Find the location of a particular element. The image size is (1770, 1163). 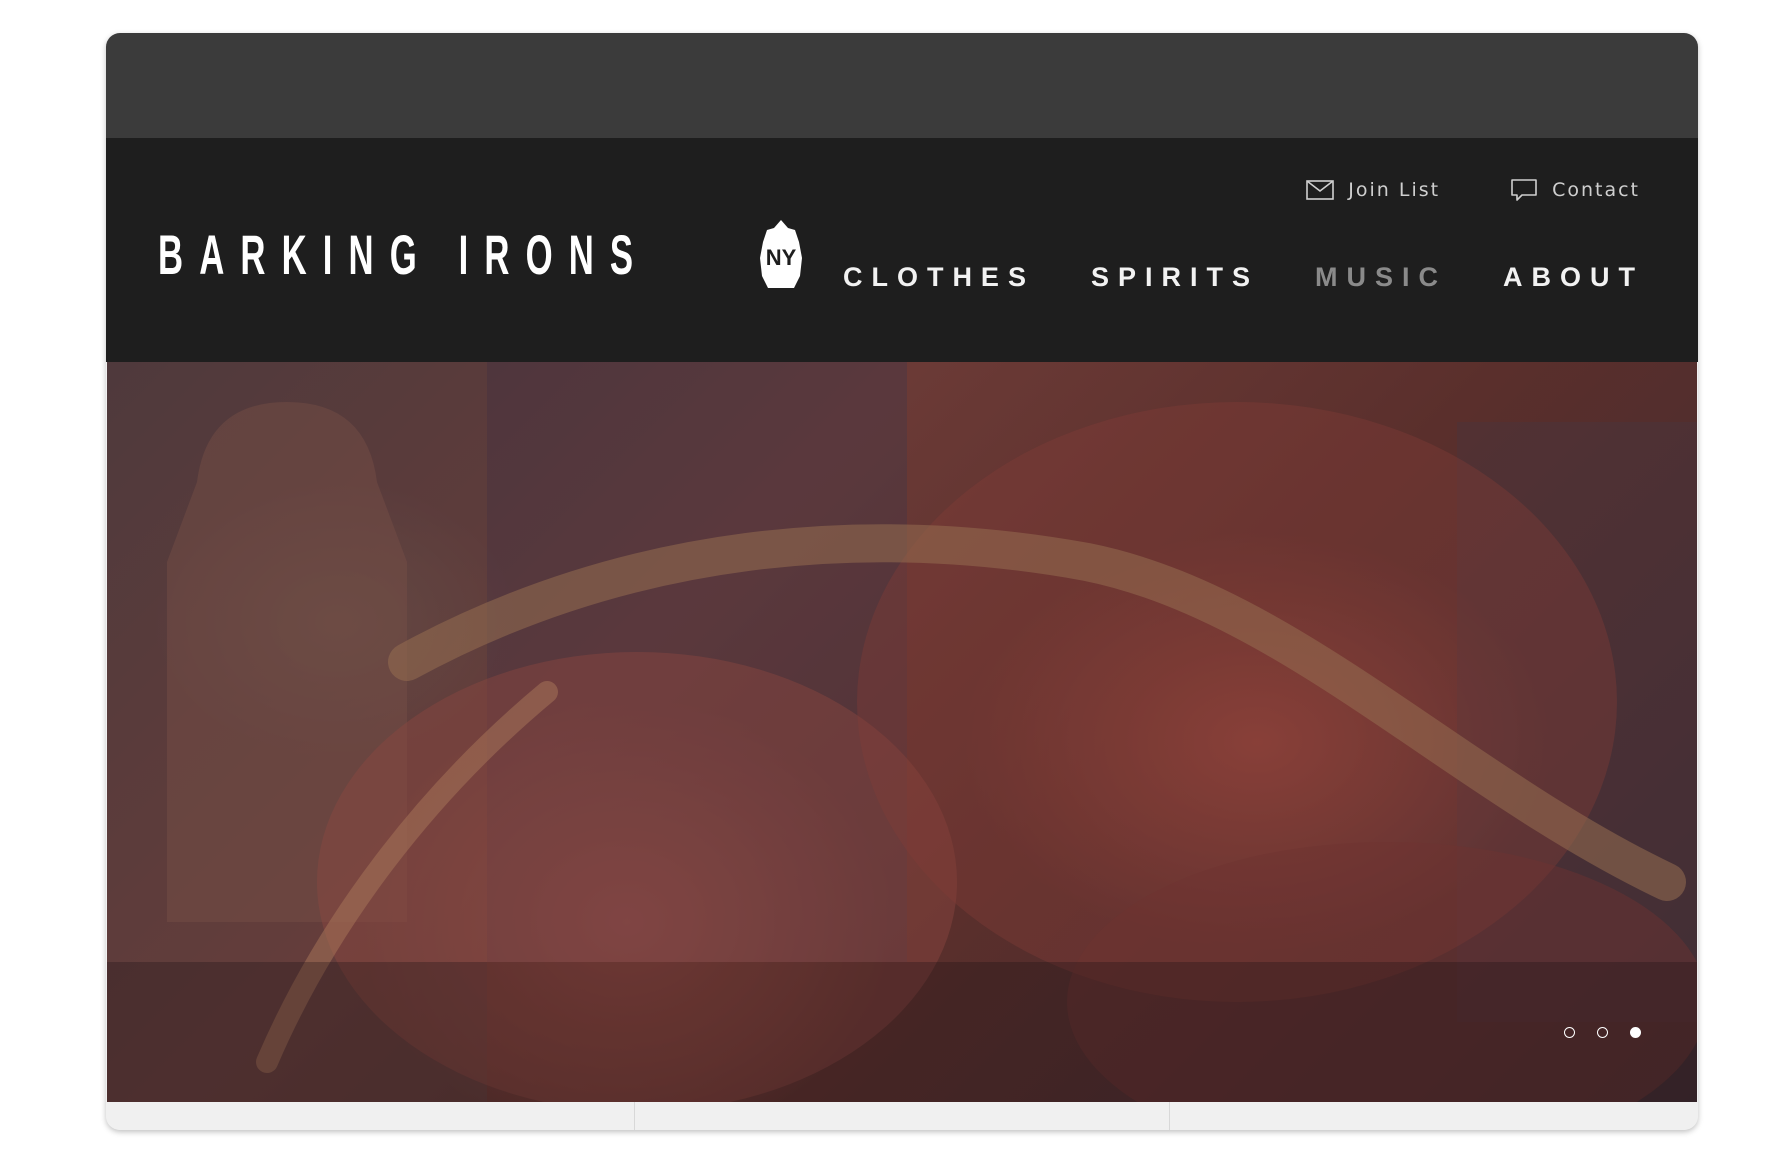

nav-music: MUSIC is located at coordinates (1381, 277).